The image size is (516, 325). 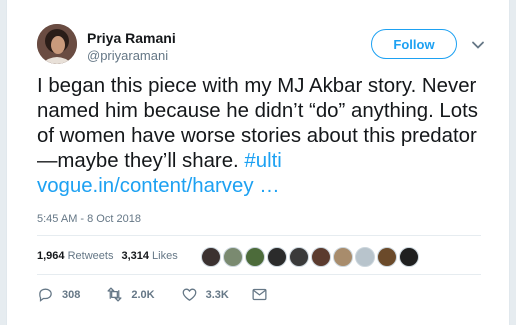 I want to click on likes-label: Likes, so click(x=165, y=256).